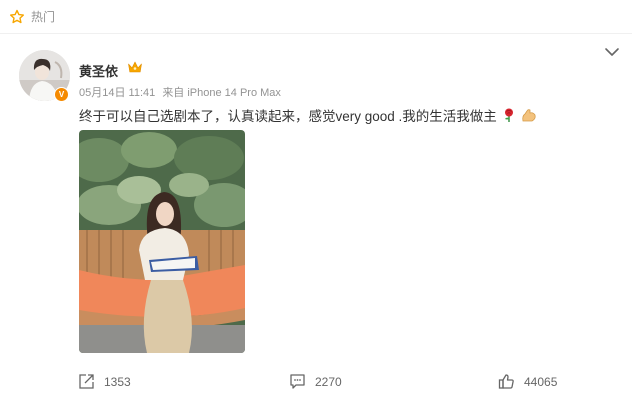 This screenshot has width=632, height=395. What do you see at coordinates (86, 381) in the screenshot?
I see `repost-icon` at bounding box center [86, 381].